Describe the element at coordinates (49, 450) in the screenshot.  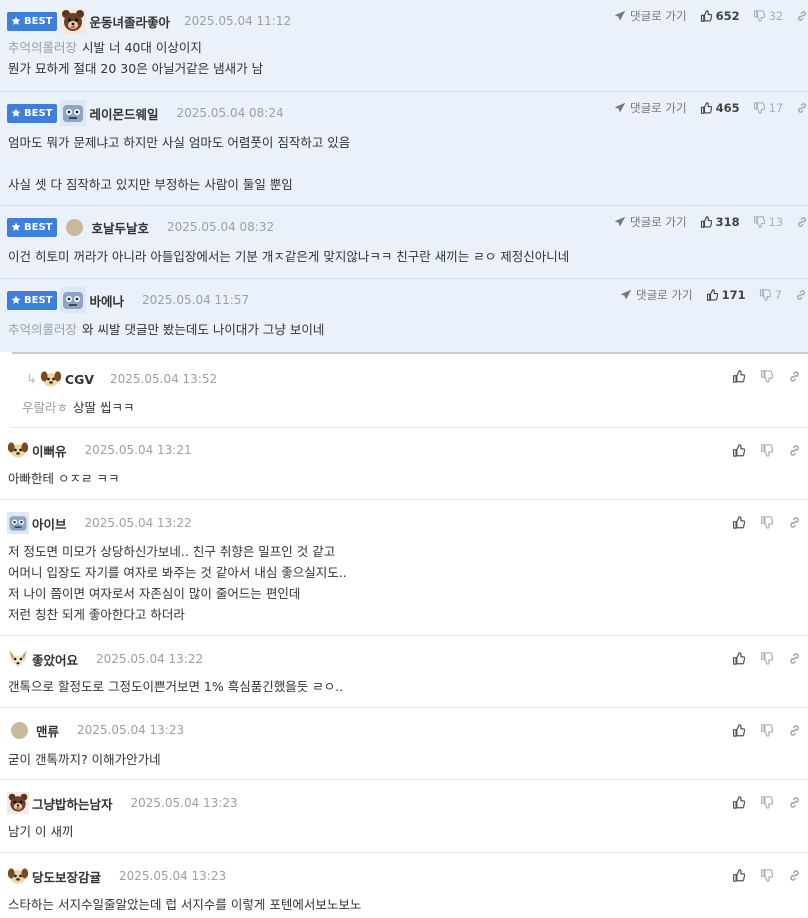
I see `author-nickname: 이뻐유` at that location.